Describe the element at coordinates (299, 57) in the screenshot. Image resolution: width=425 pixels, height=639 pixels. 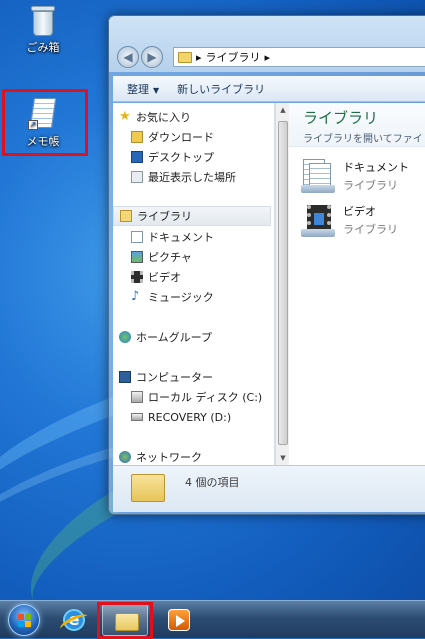
I see `address-bar: ▸ ライブラリ ▸` at that location.